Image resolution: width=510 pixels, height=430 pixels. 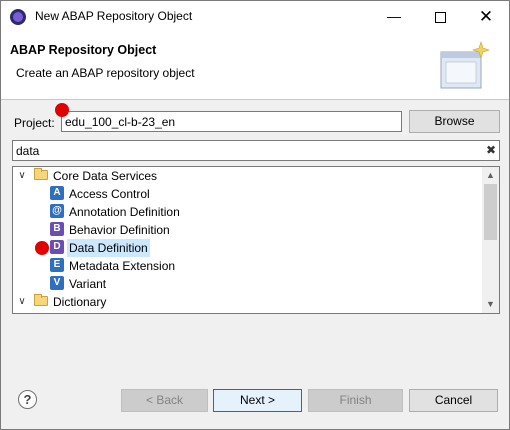 I want to click on tree-item-behavior-definition: B Behavior Definition, so click(x=248, y=230).